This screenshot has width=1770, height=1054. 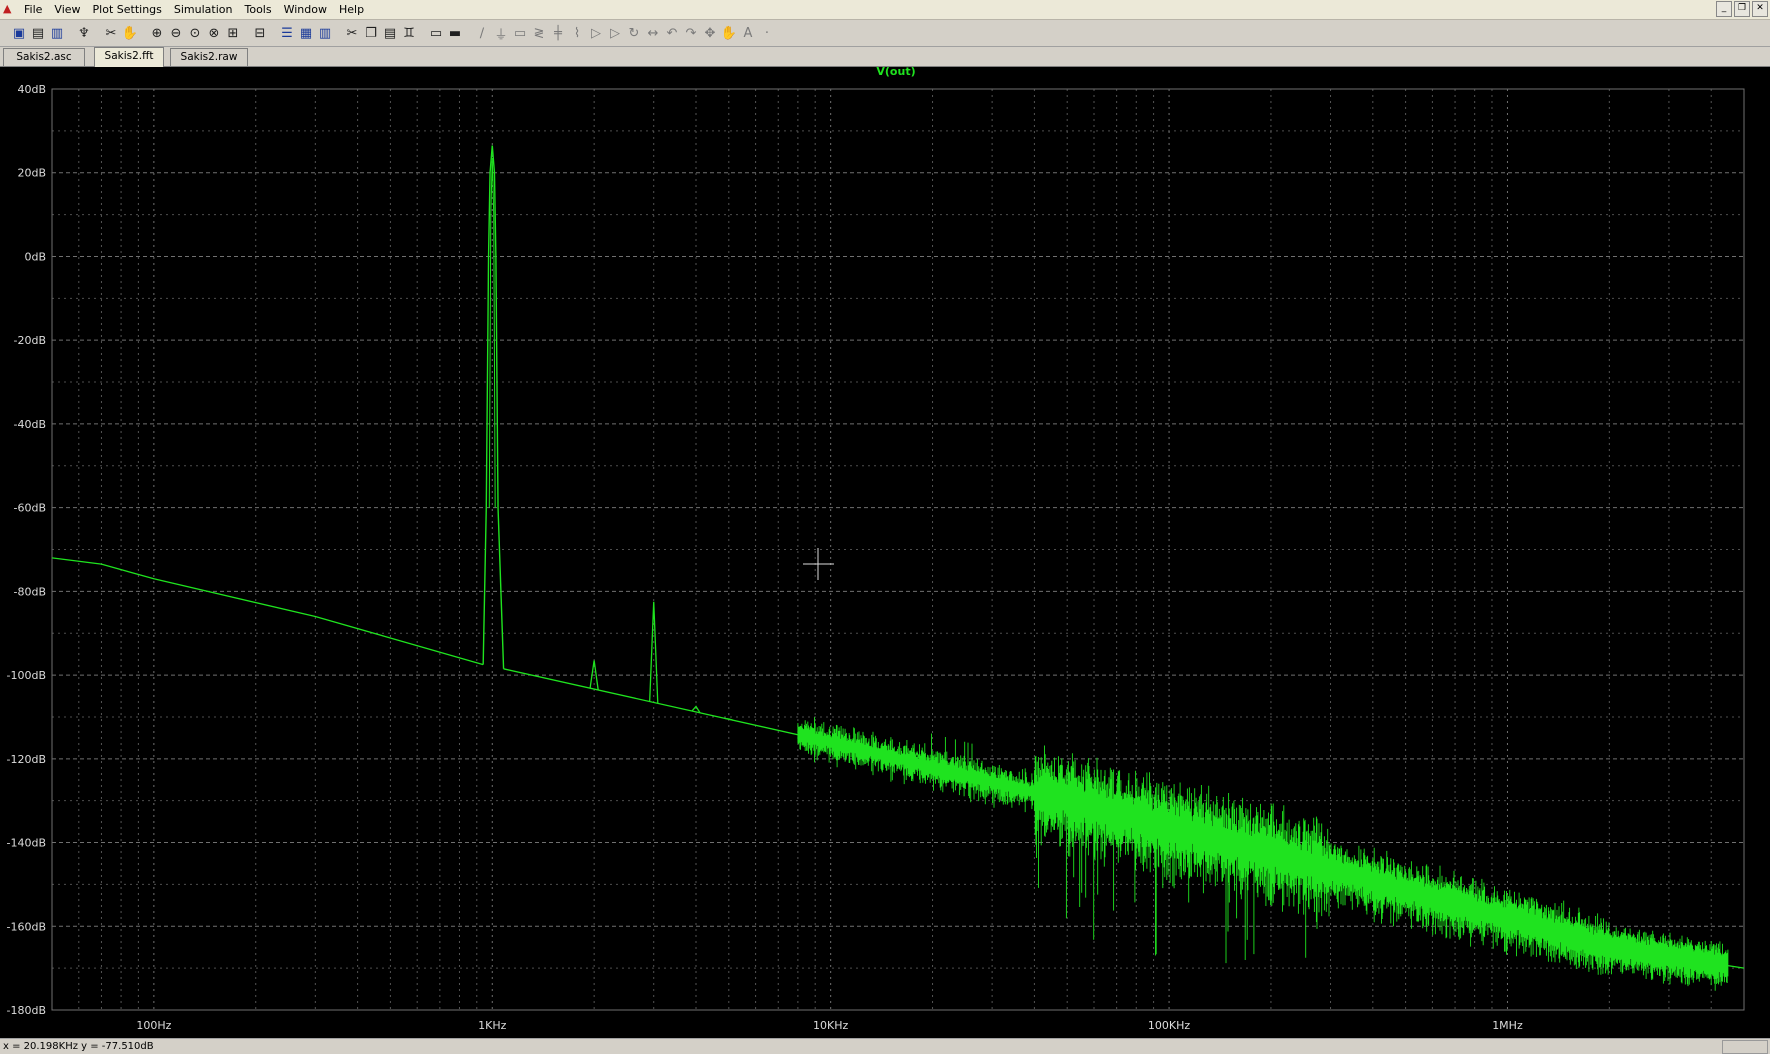 I want to click on y-tick-label: -140dB, so click(x=27, y=843).